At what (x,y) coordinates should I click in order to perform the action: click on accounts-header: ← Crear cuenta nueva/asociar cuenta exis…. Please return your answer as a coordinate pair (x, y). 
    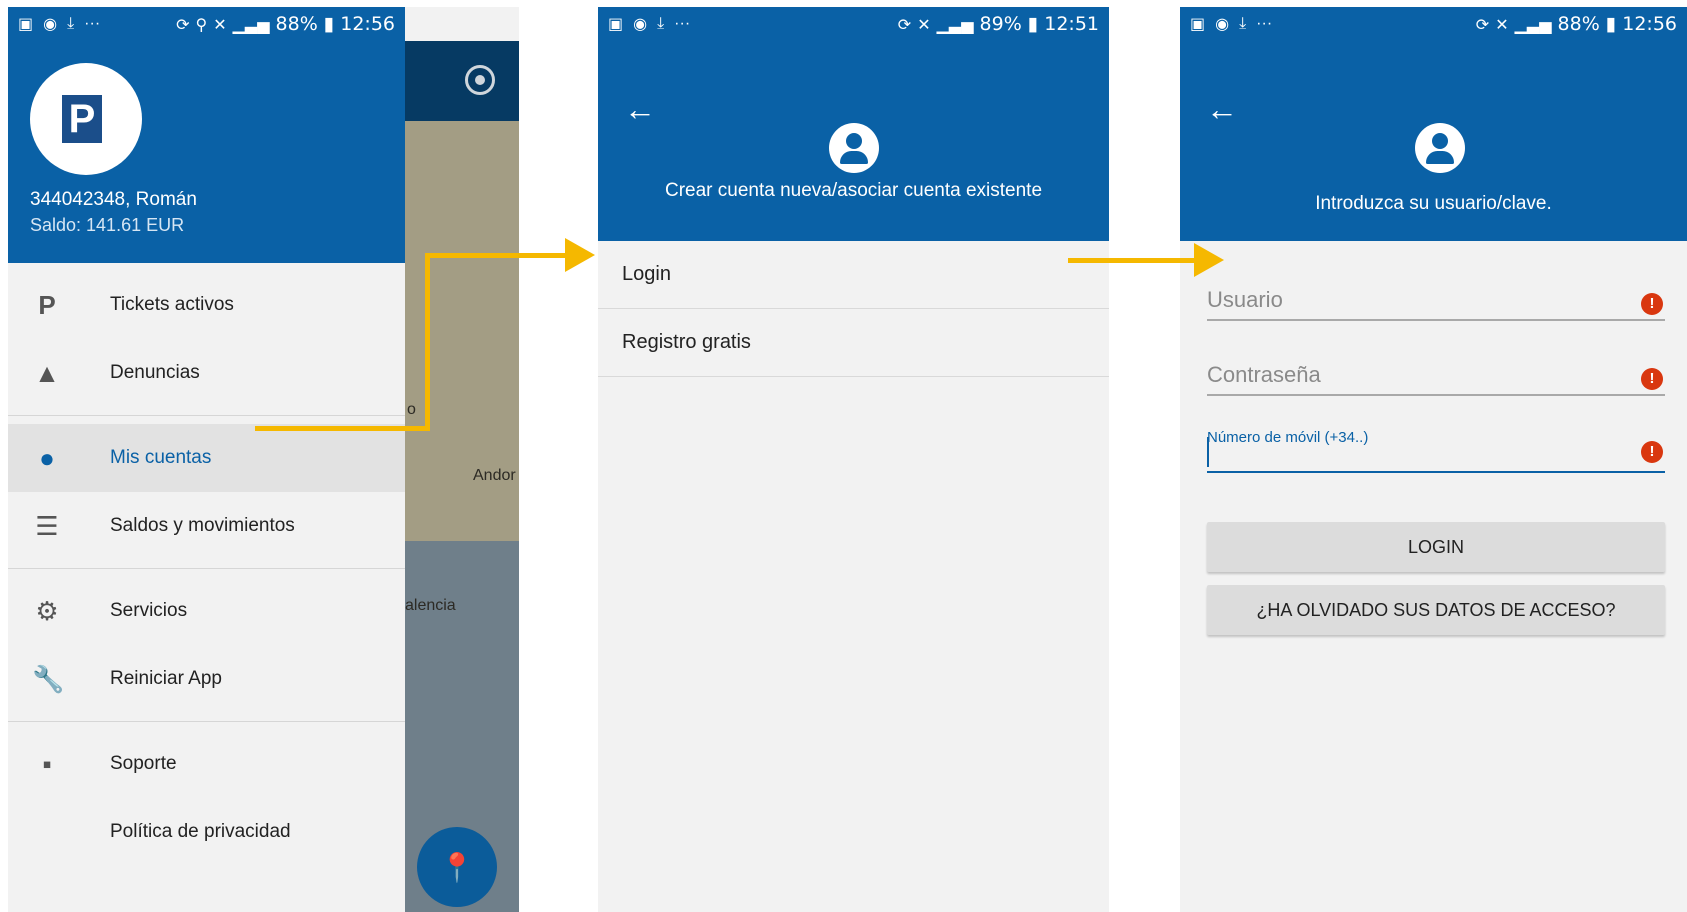
    Looking at the image, I should click on (853, 141).